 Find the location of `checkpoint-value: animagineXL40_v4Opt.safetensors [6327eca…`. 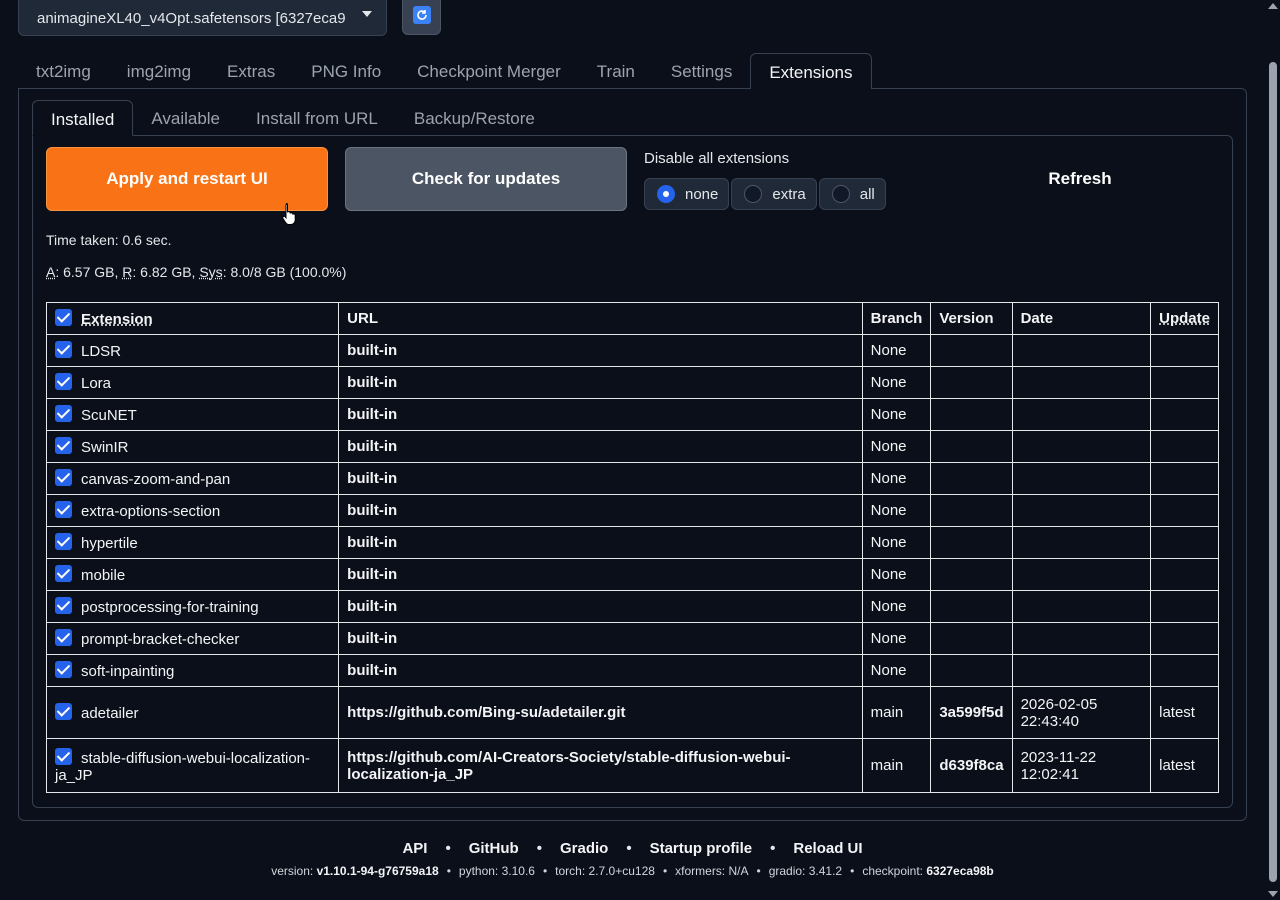

checkpoint-value: animagineXL40_v4Opt.safetensors [6327eca… is located at coordinates (191, 18).